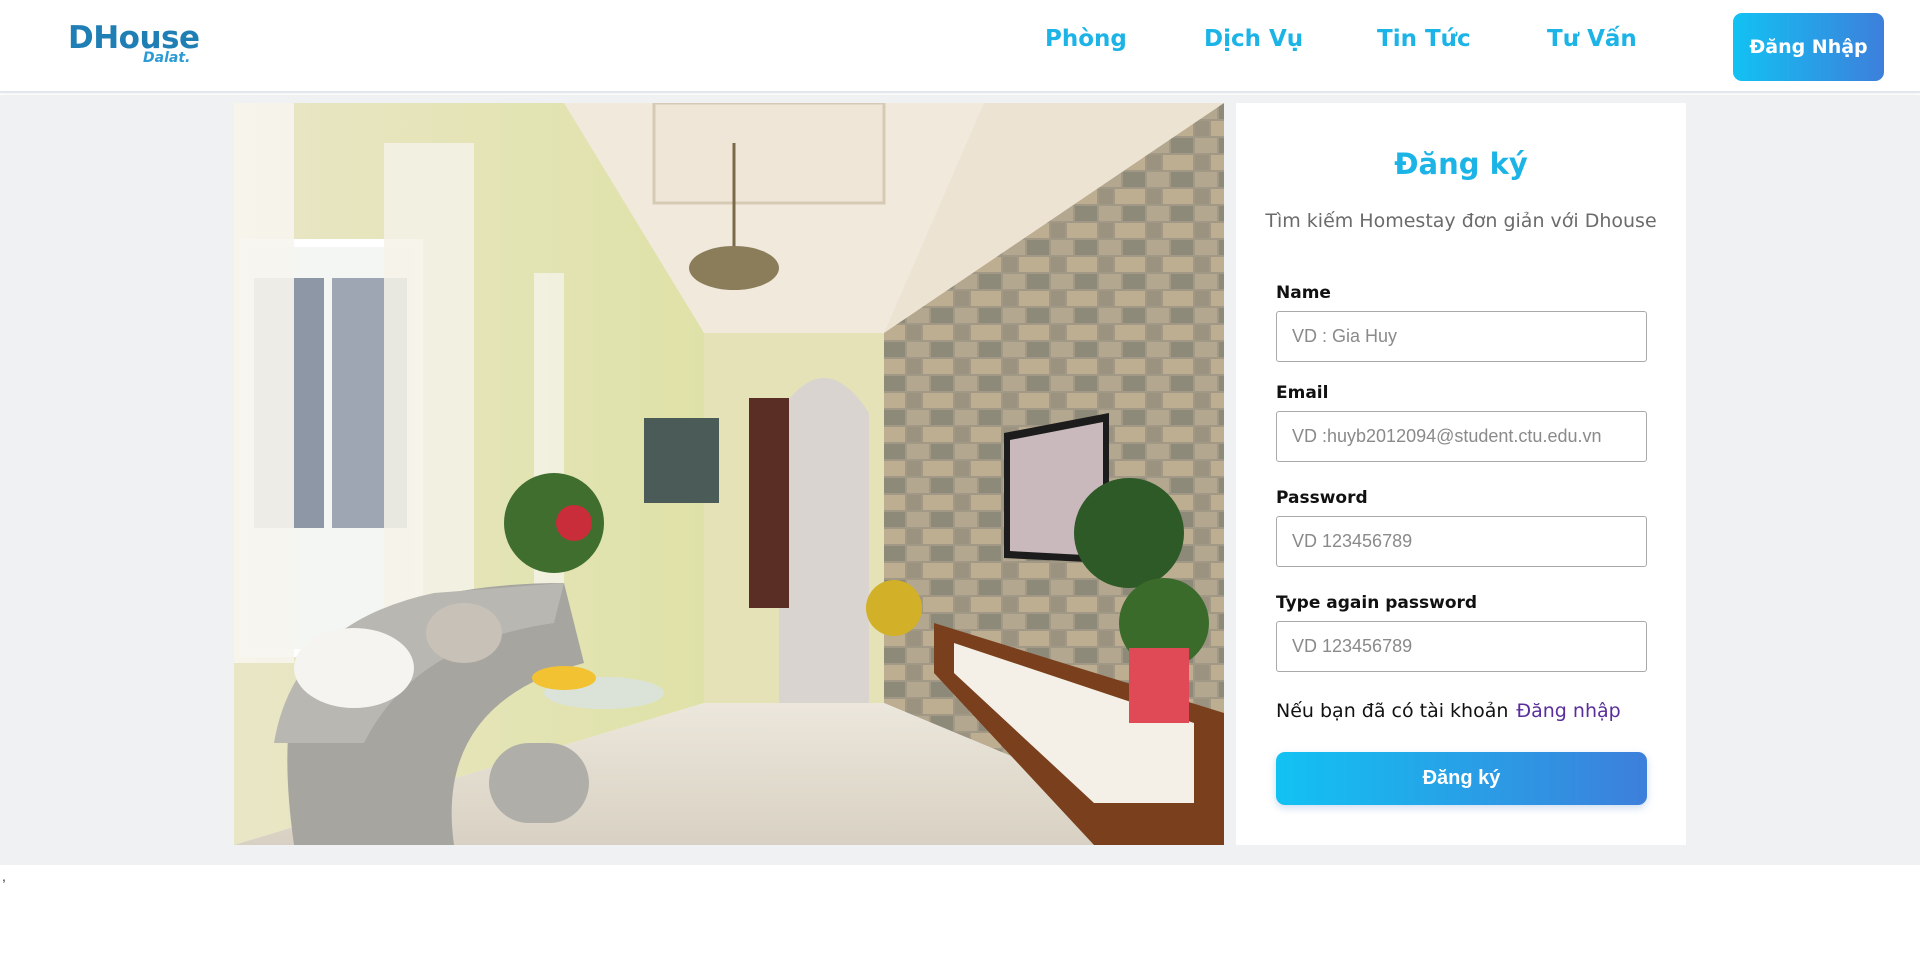  What do you see at coordinates (167, 58) in the screenshot?
I see `logo-sub-text: Dalat.` at bounding box center [167, 58].